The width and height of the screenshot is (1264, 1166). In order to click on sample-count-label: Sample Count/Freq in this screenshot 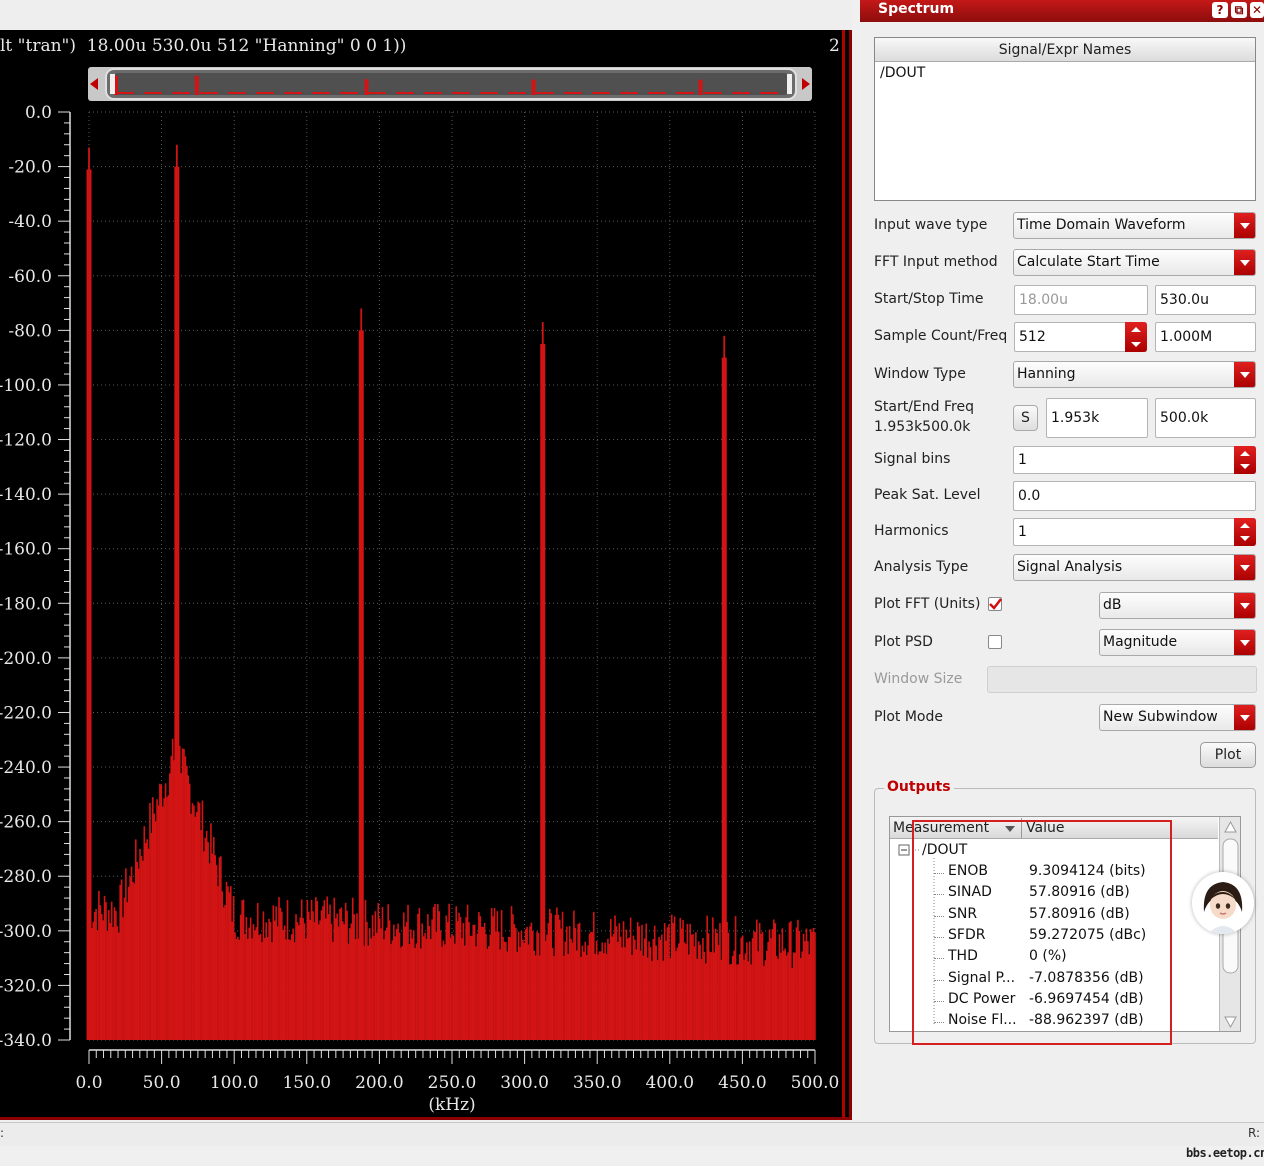, I will do `click(941, 336)`.